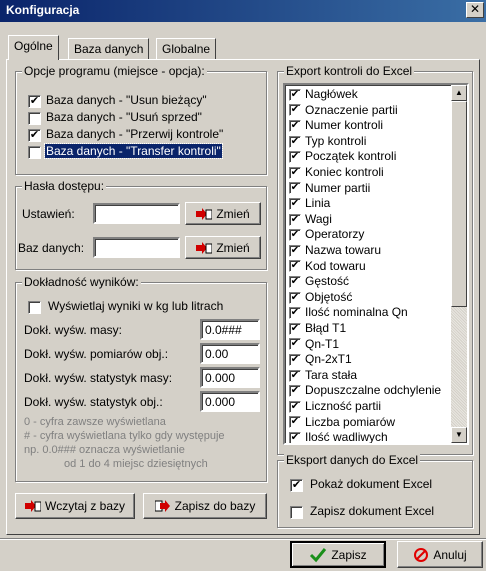  I want to click on scroll-up-button: ▲, so click(459, 93).